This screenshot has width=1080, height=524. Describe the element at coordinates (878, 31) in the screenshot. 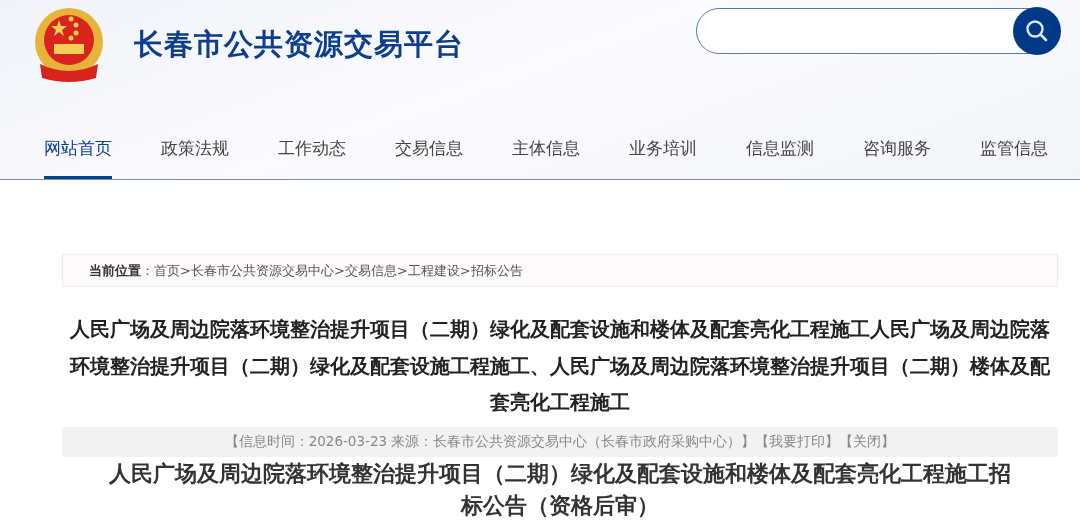

I see `search-field` at that location.